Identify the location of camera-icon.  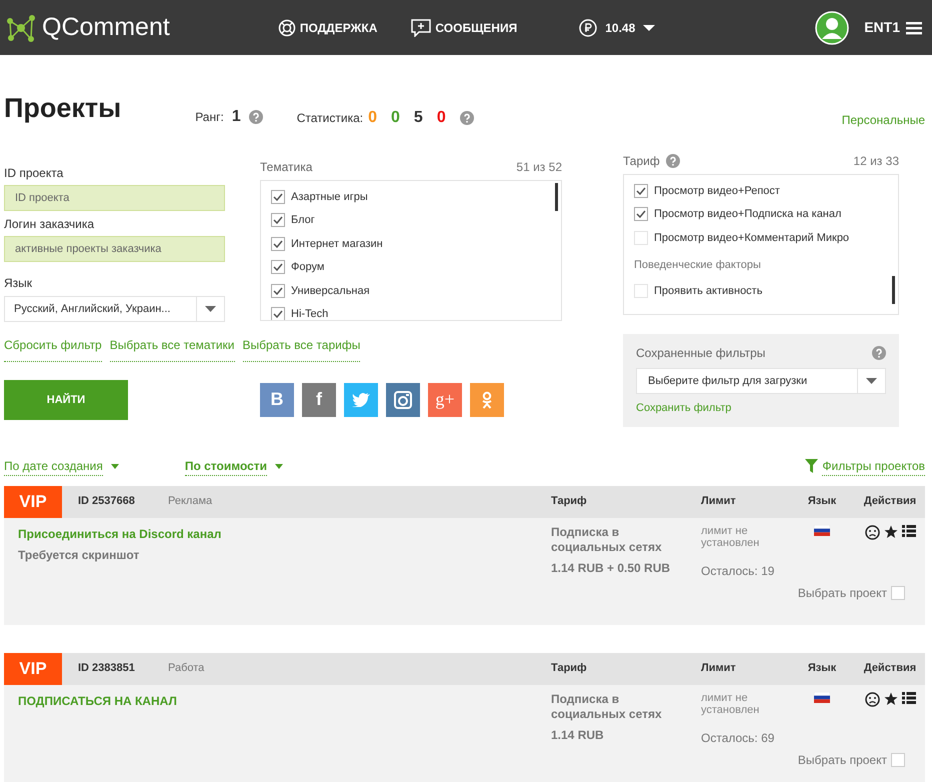
(403, 399).